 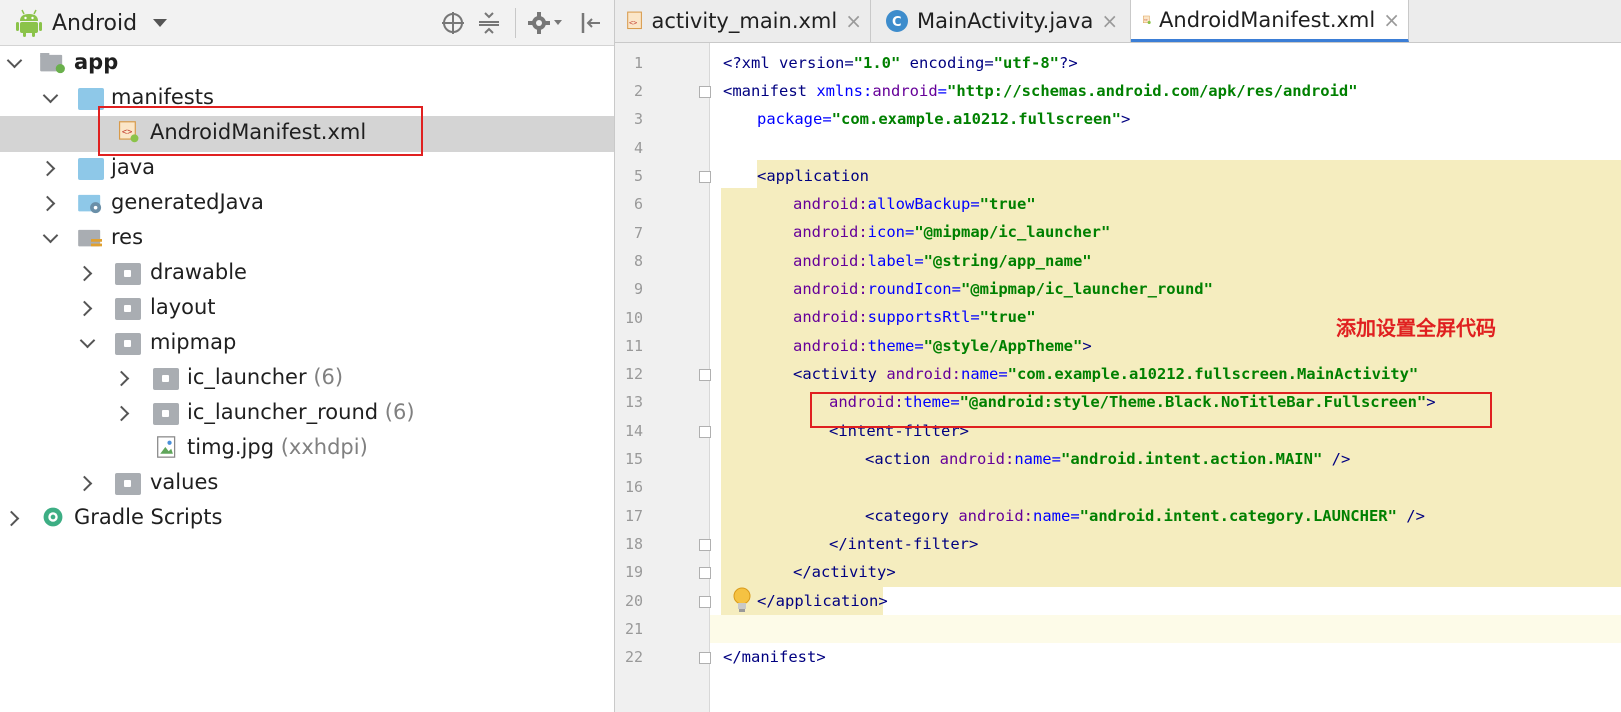 I want to click on line-number: 3, so click(x=638, y=119).